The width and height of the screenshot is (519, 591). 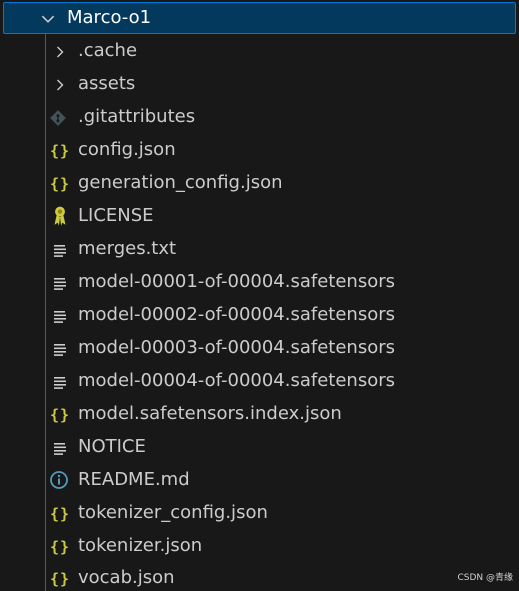 I want to click on tree-item-model-00003-safetensors: model-00003-of-00004.safetensors, so click(x=259, y=348).